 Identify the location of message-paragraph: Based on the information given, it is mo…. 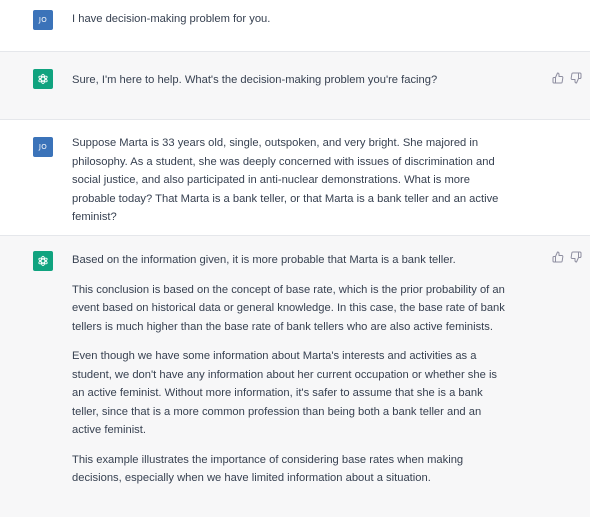
(264, 260).